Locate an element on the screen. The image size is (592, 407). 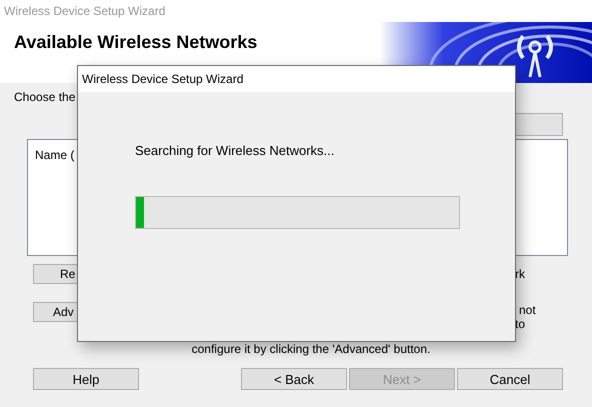
window-title: Wireless Device Setup Wizard is located at coordinates (85, 11).